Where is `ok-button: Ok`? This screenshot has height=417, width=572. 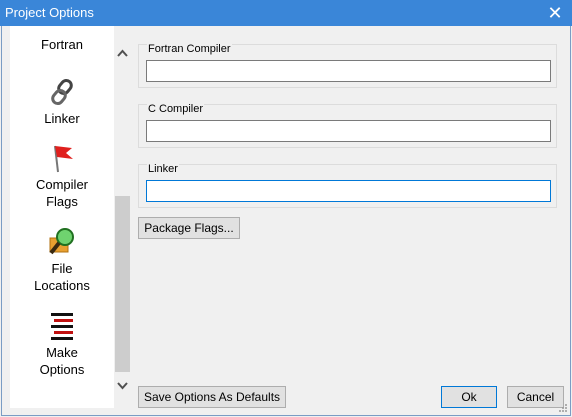
ok-button: Ok is located at coordinates (469, 397).